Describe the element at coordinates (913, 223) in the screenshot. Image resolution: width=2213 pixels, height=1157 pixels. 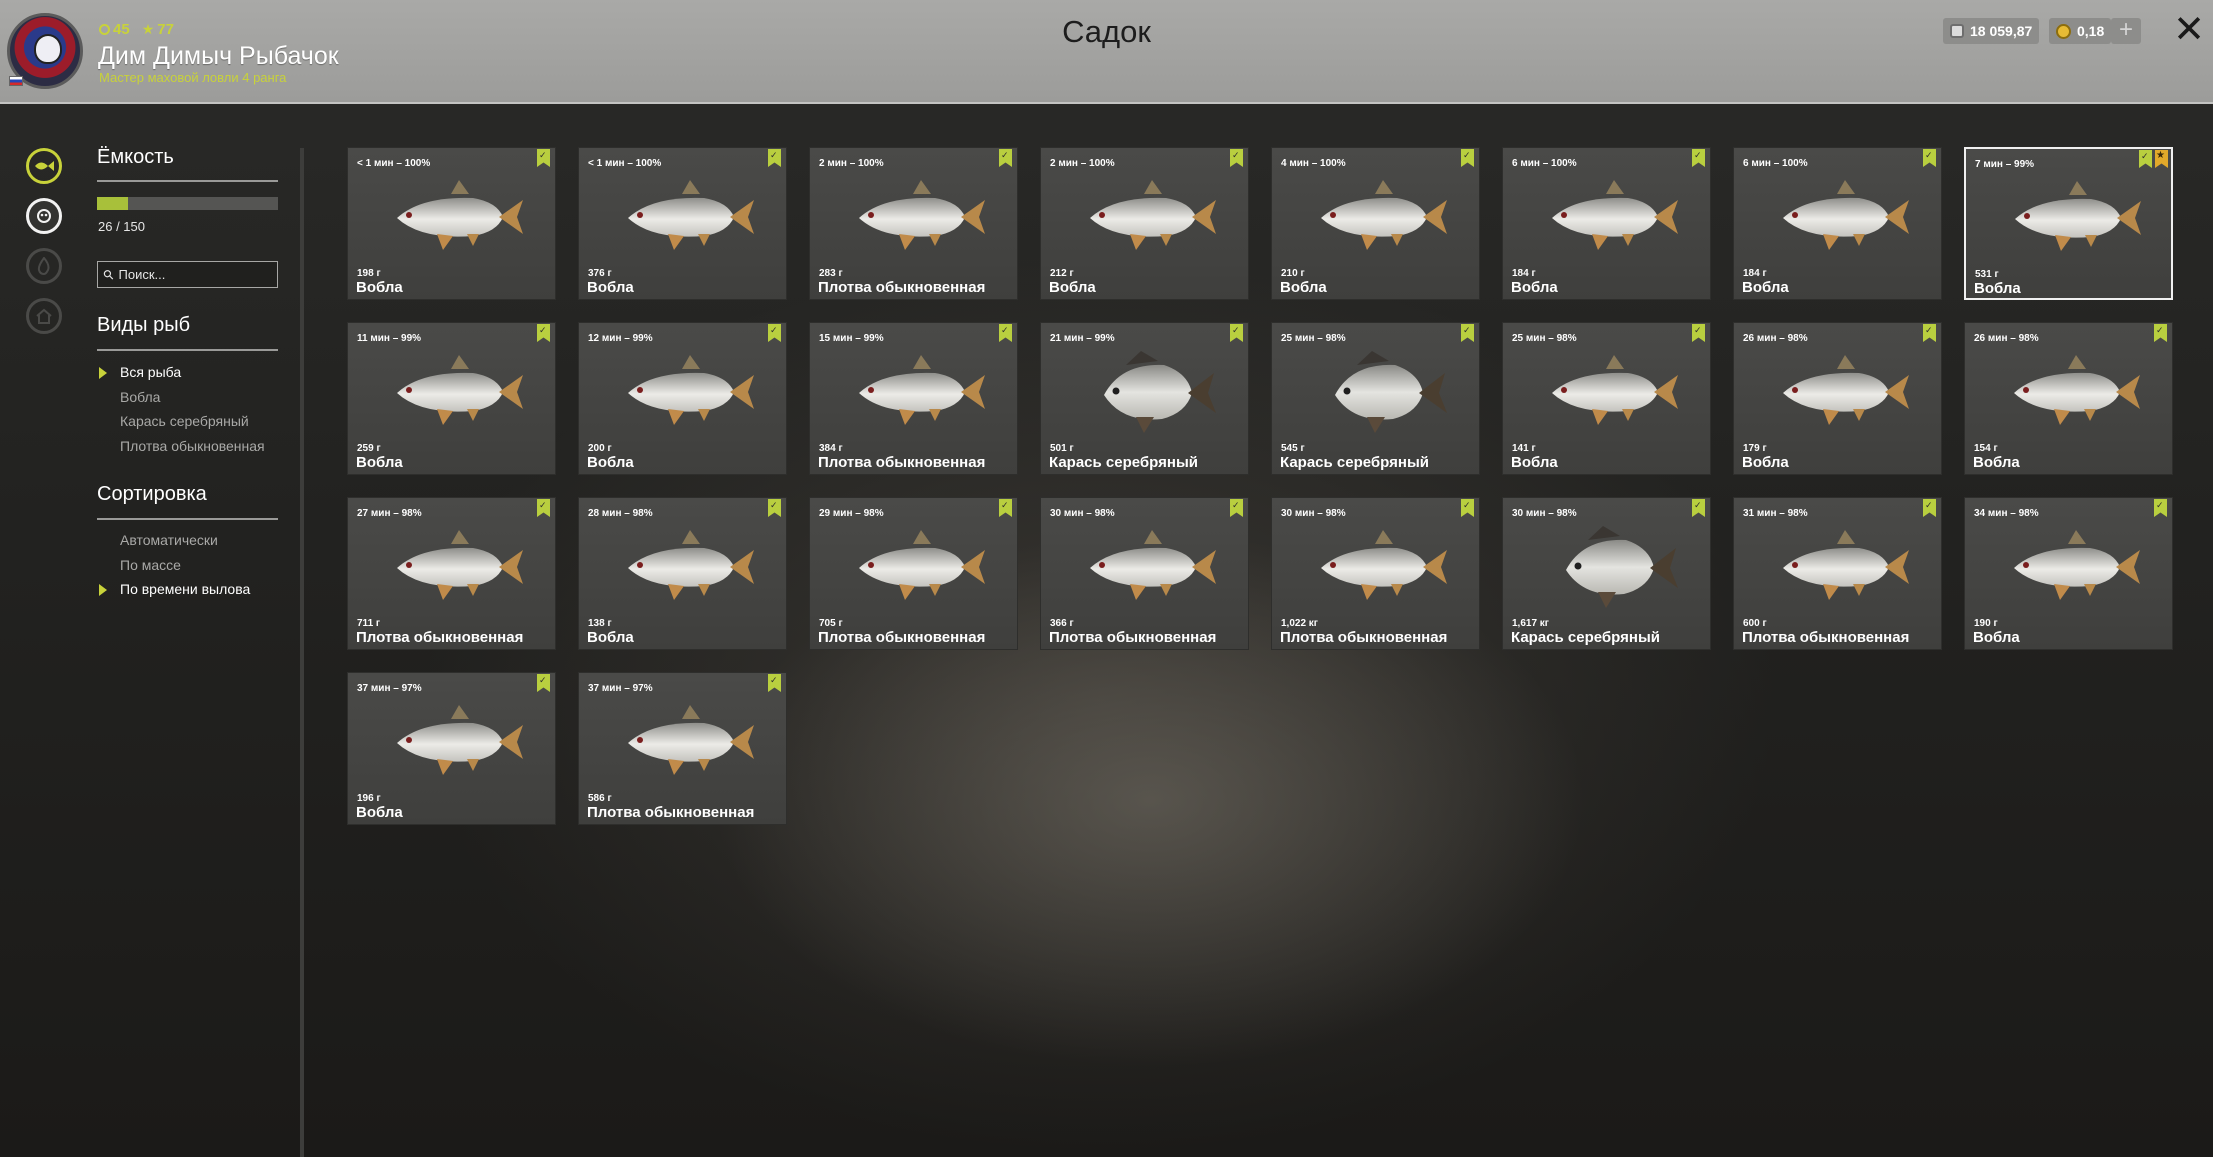
I see `fish-card: 2 мин – 100% 283 г Плотва обыкновенная` at that location.